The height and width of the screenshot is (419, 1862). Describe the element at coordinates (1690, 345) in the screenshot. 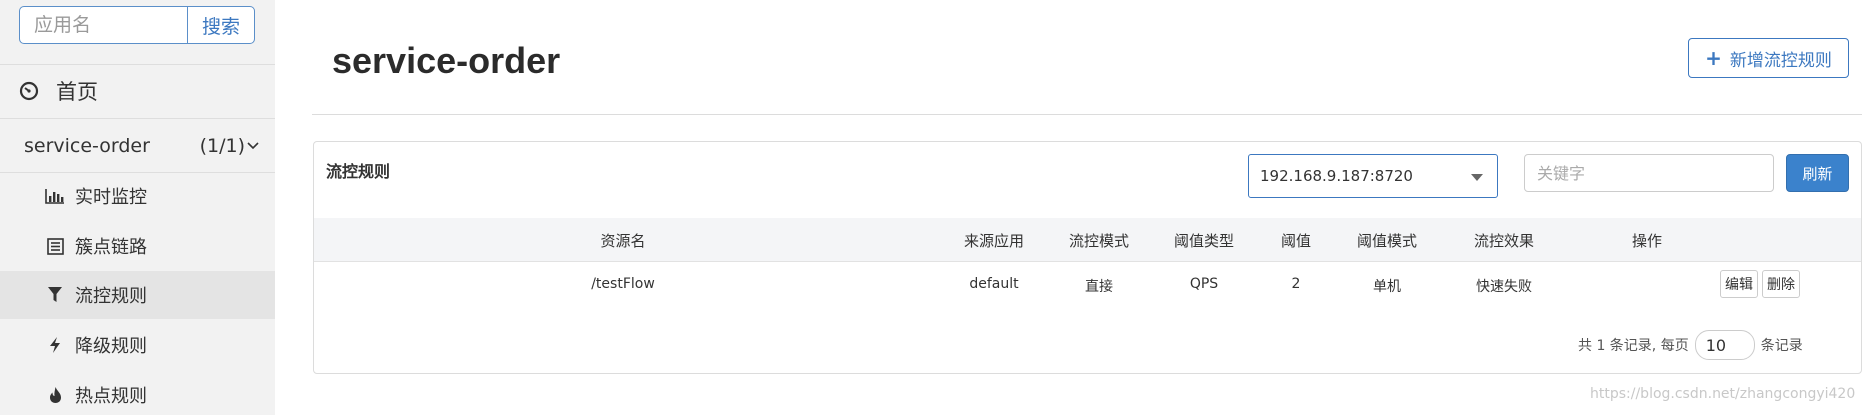

I see `pagination: 共 1 条记录, 每页 条记录` at that location.